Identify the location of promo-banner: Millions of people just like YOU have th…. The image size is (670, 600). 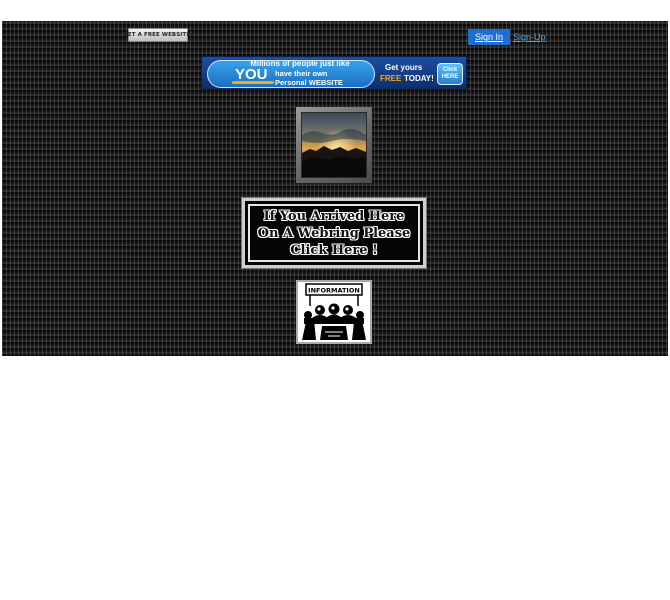
(334, 73).